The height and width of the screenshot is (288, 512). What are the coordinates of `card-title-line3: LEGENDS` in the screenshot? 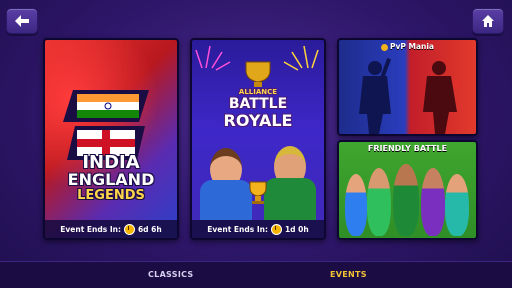 It's located at (111, 195).